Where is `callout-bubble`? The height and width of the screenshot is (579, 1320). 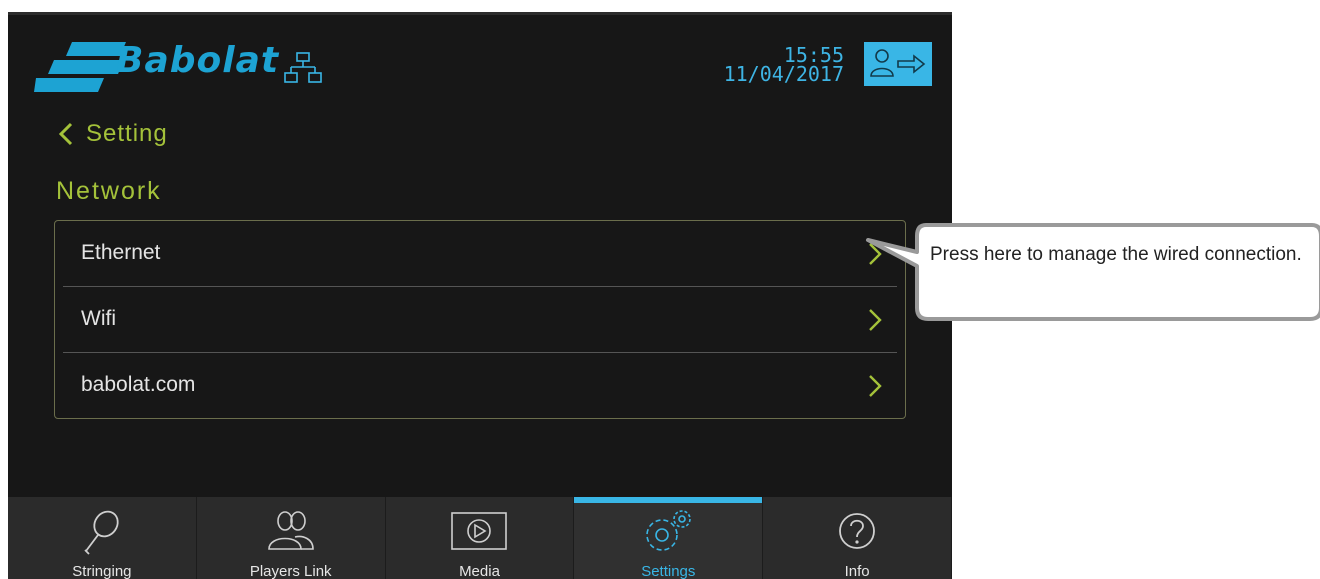
callout-bubble is located at coordinates (1093, 272).